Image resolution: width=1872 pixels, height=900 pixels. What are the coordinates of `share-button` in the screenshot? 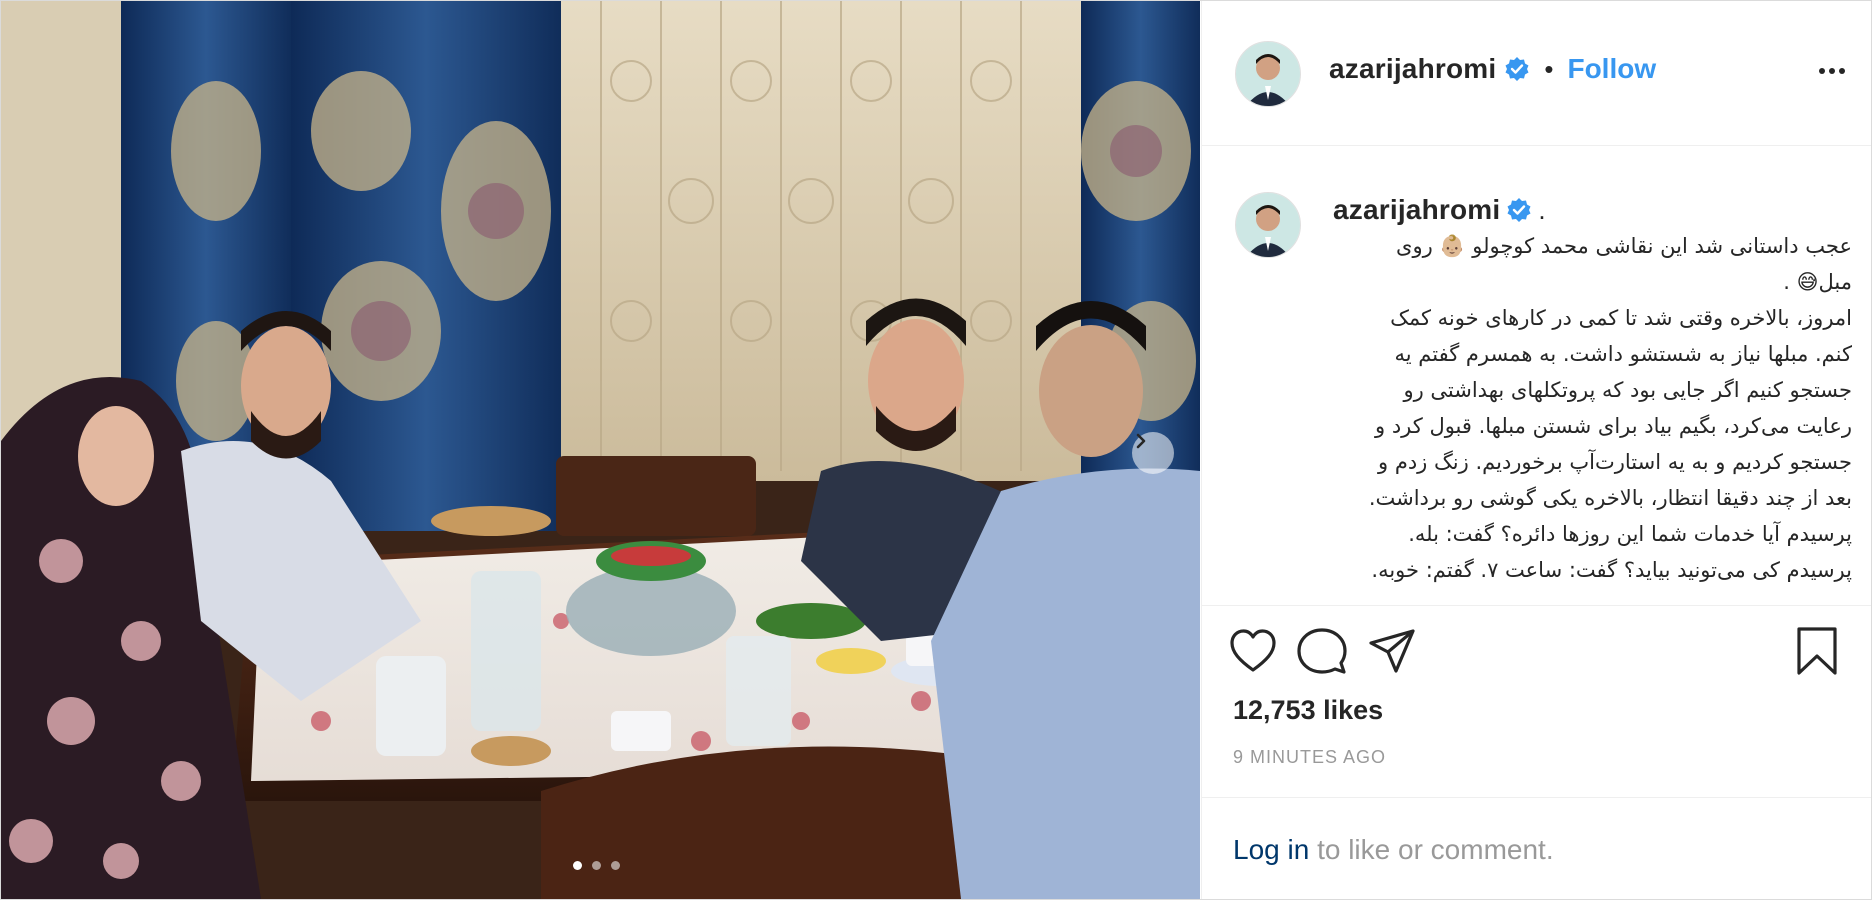 It's located at (1392, 653).